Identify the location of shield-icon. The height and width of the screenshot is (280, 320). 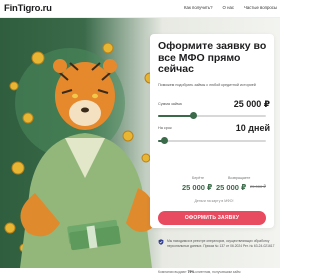
(161, 242).